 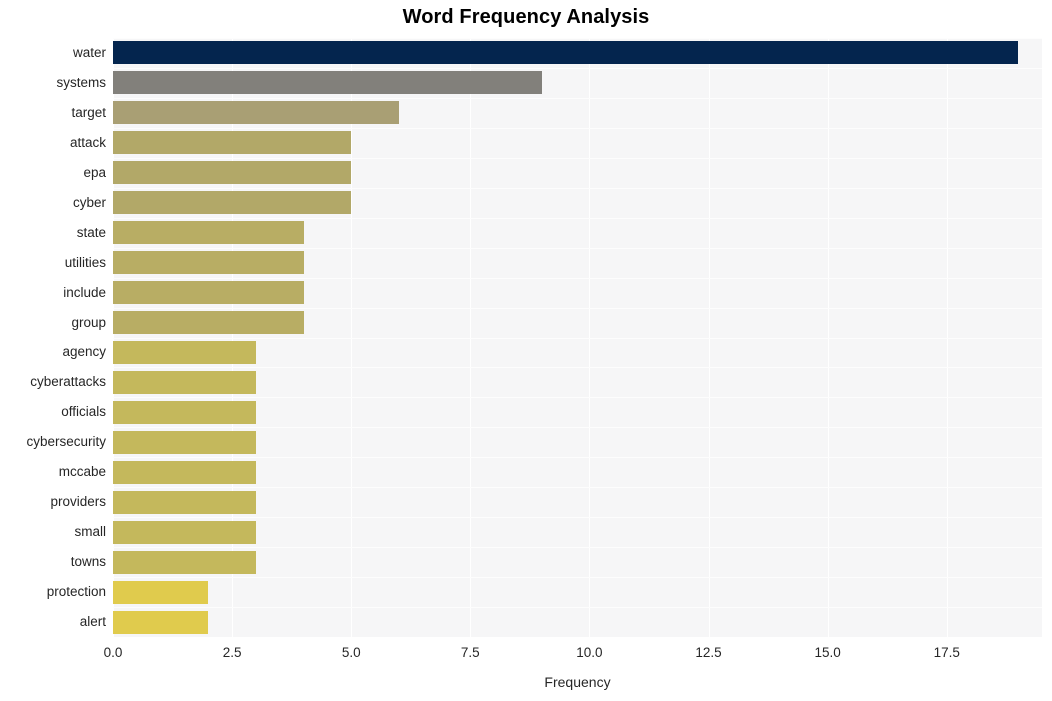 I want to click on x-tick-label: 12.5, so click(x=708, y=652).